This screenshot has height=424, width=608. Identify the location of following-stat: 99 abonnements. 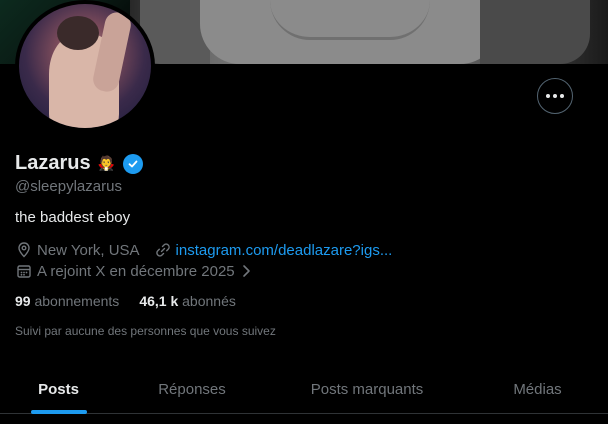
(67, 301).